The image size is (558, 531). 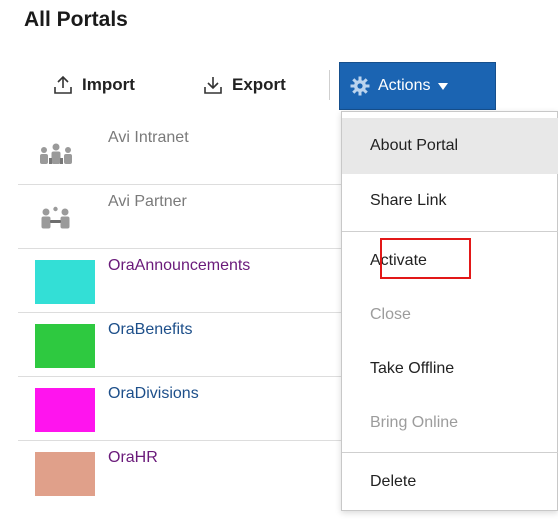 I want to click on gear-icon, so click(x=360, y=86).